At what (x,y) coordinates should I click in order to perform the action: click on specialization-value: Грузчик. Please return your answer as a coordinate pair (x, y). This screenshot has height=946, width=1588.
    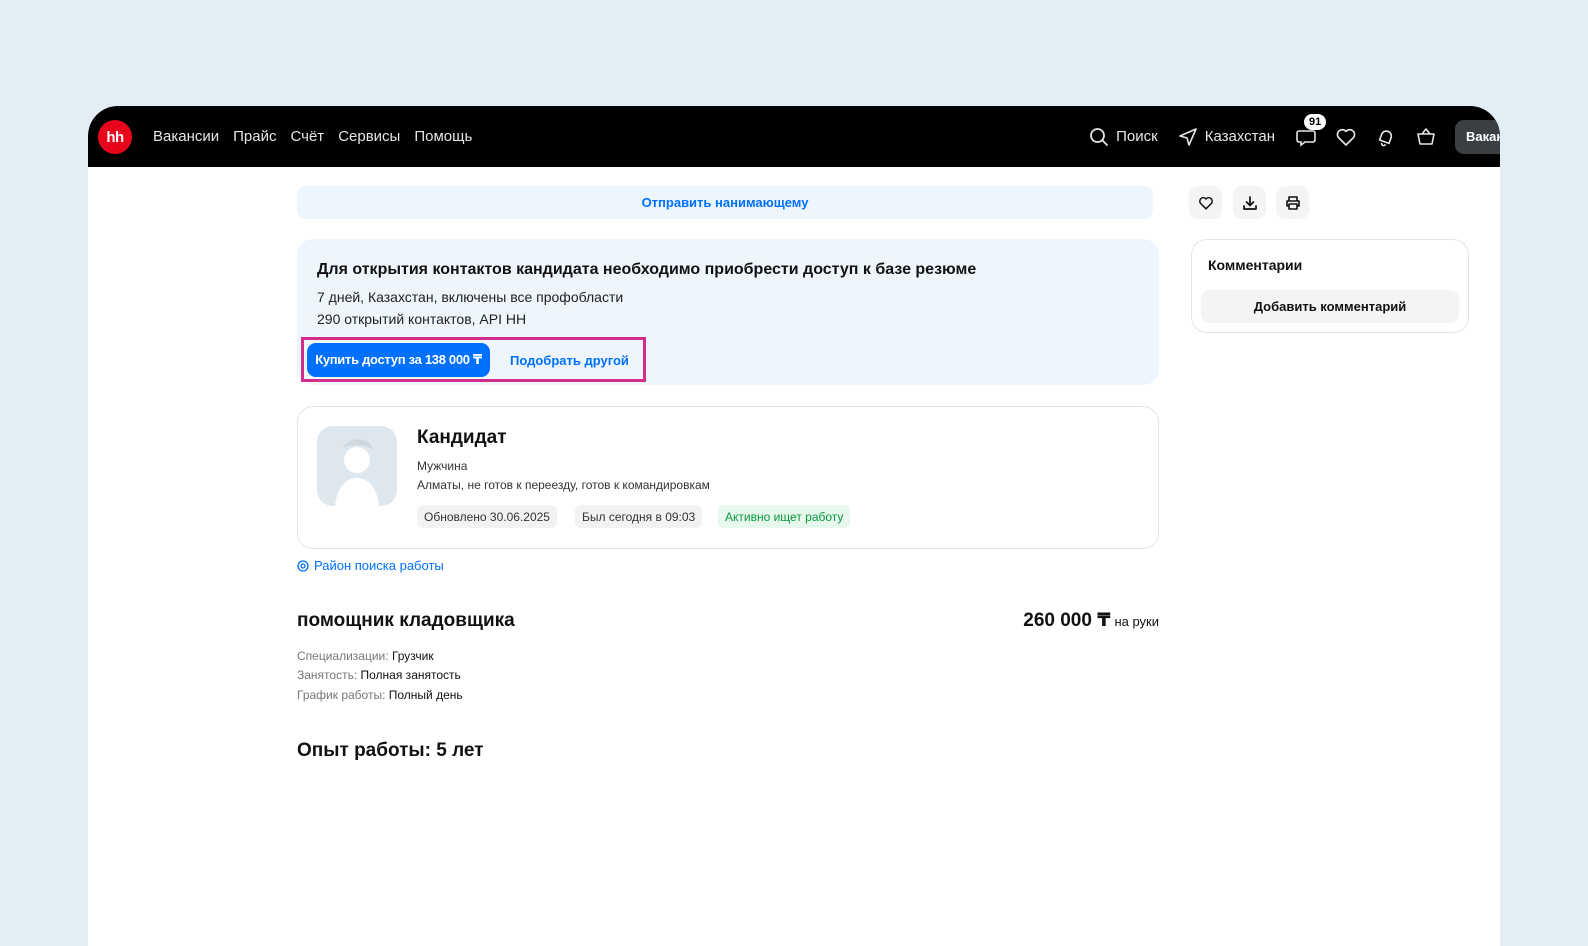
    Looking at the image, I should click on (412, 656).